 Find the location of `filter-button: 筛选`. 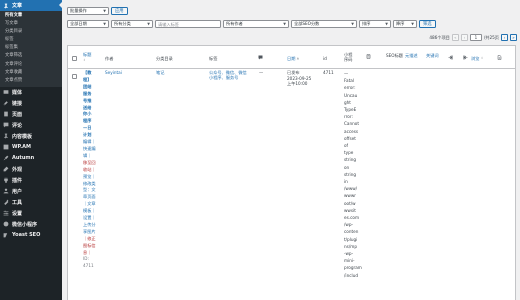

filter-button: 筛选 is located at coordinates (427, 24).